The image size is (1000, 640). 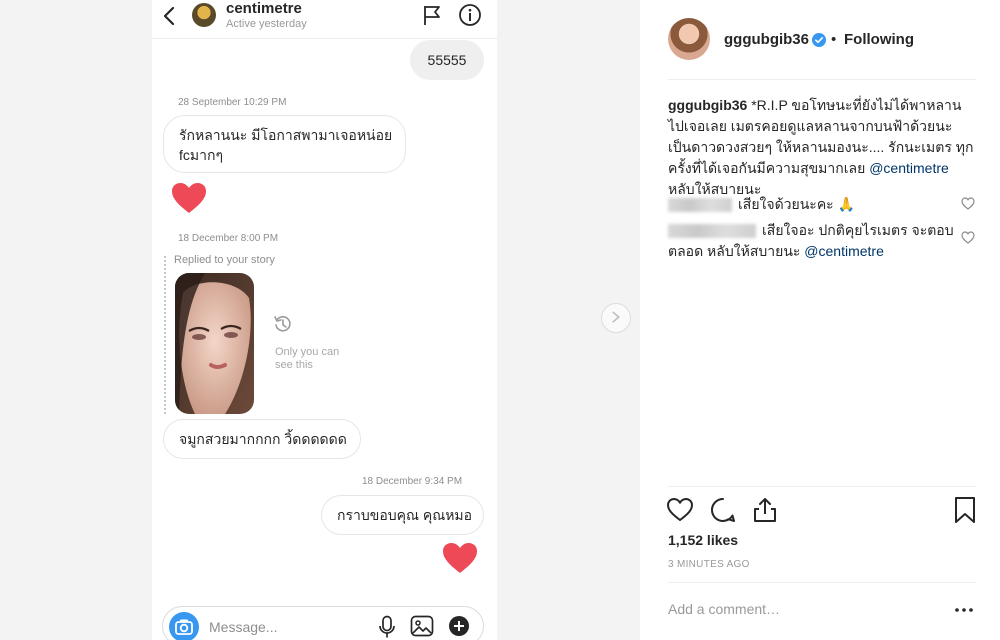 I want to click on camera-icon, so click(x=184, y=626).